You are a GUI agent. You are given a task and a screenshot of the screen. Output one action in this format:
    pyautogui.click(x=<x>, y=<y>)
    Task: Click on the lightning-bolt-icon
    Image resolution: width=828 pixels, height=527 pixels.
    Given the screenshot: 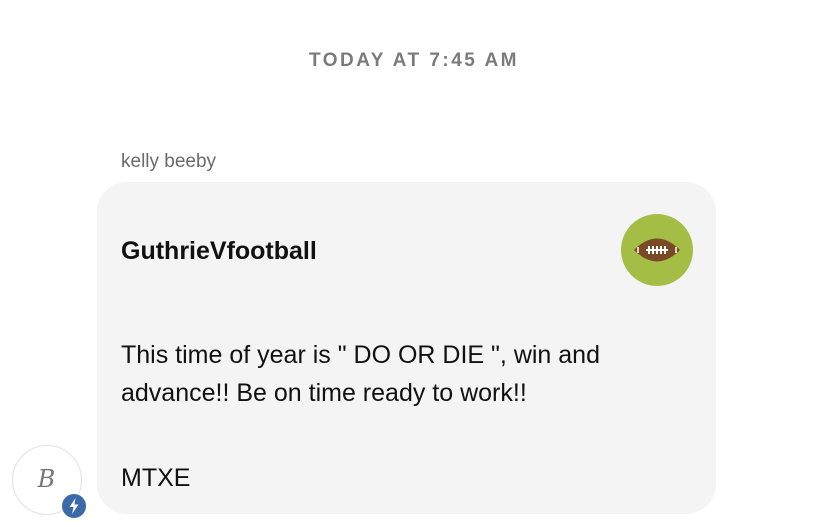 What is the action you would take?
    pyautogui.click(x=74, y=506)
    